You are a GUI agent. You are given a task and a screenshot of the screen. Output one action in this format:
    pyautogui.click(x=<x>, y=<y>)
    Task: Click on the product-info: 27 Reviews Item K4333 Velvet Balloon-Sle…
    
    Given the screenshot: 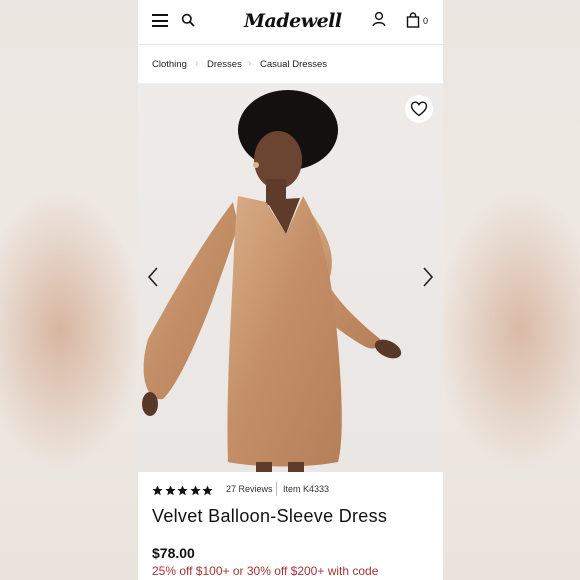 What is the action you would take?
    pyautogui.click(x=290, y=526)
    